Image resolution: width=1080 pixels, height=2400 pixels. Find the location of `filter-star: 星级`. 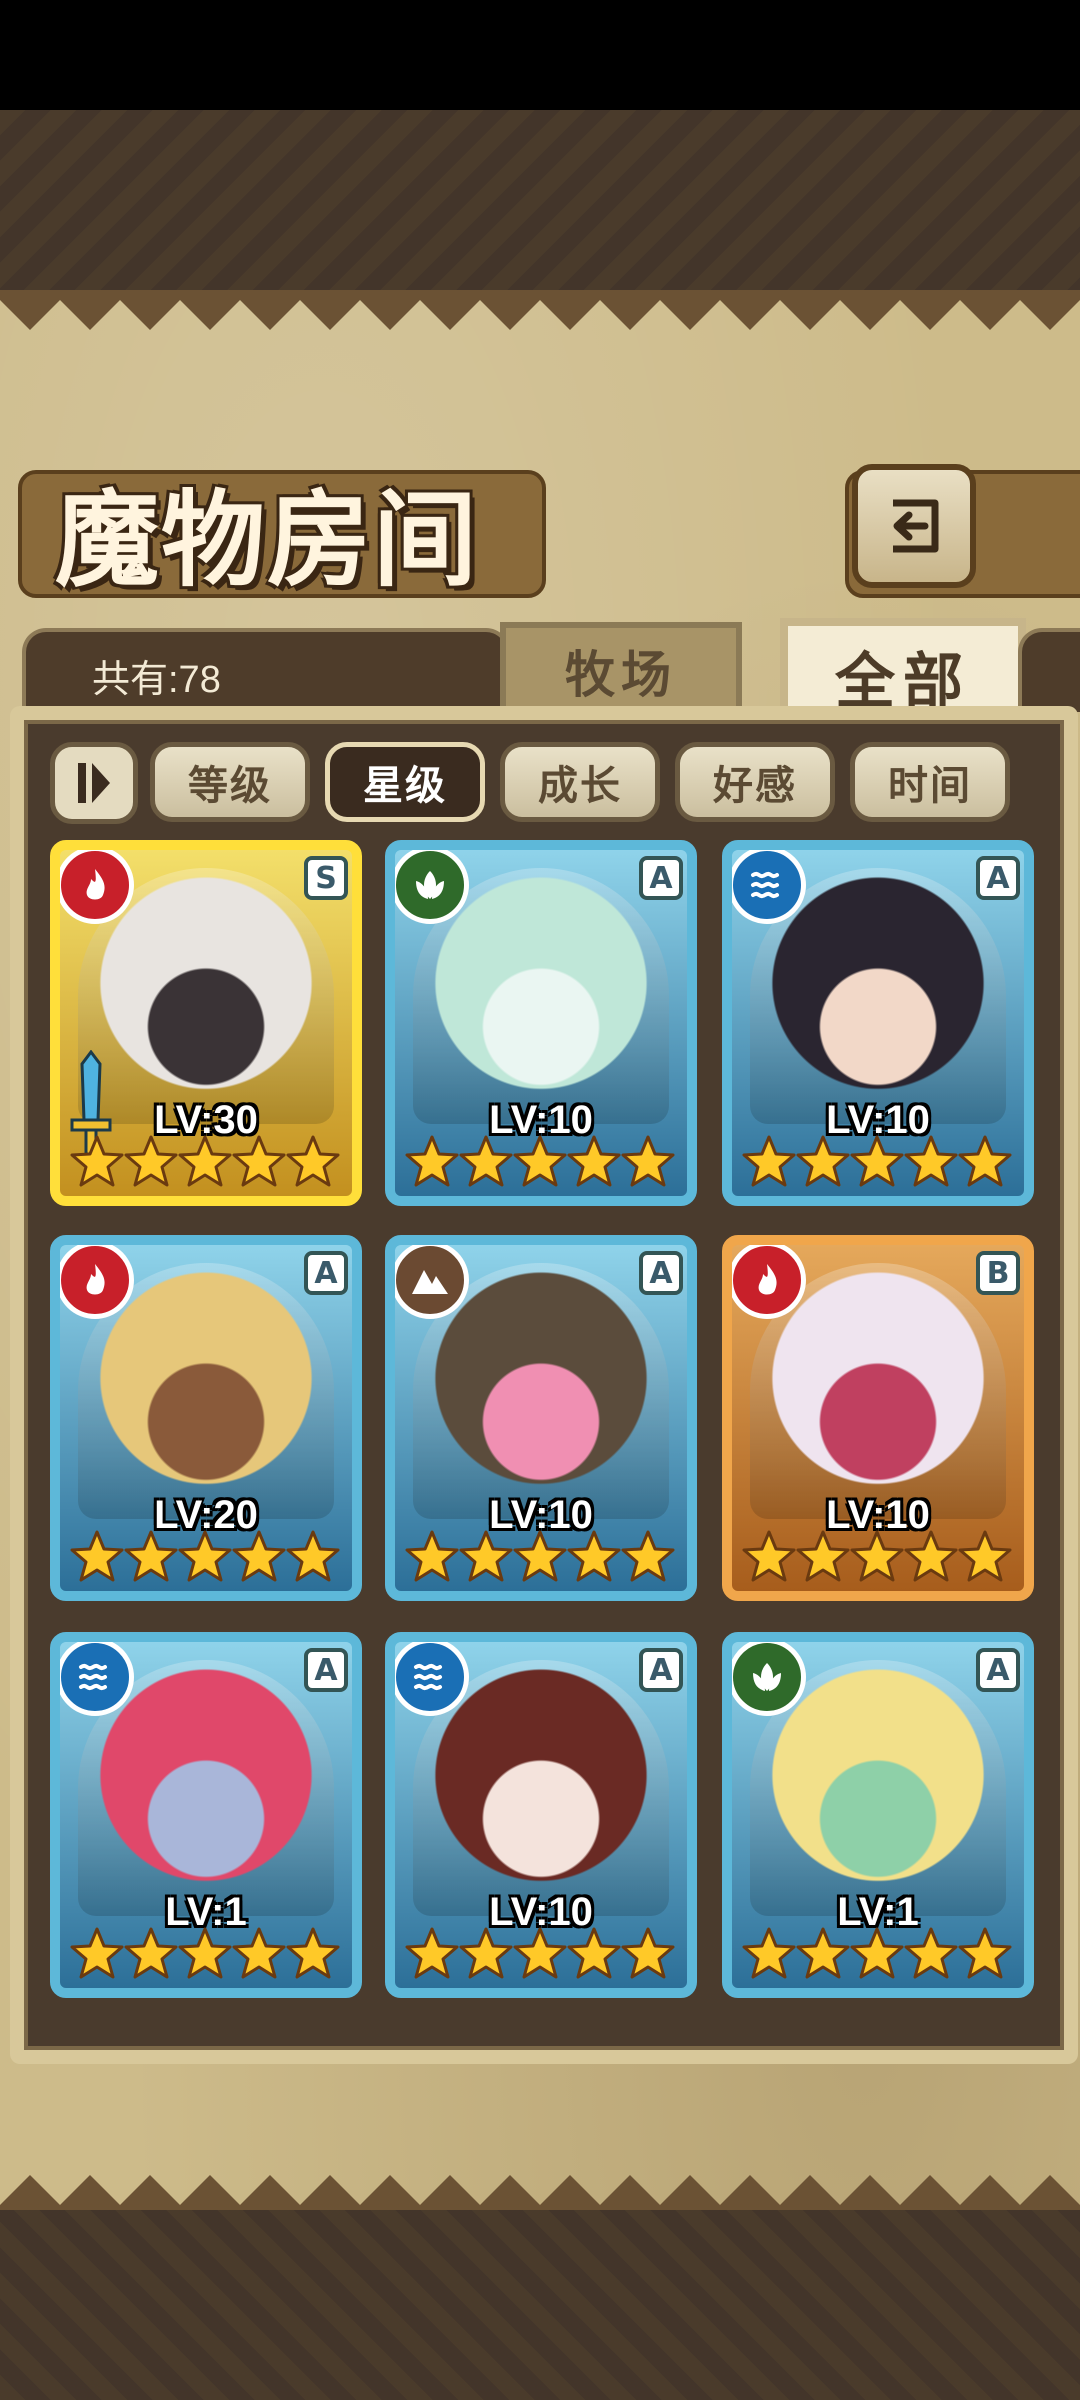

filter-star: 星级 is located at coordinates (405, 782).